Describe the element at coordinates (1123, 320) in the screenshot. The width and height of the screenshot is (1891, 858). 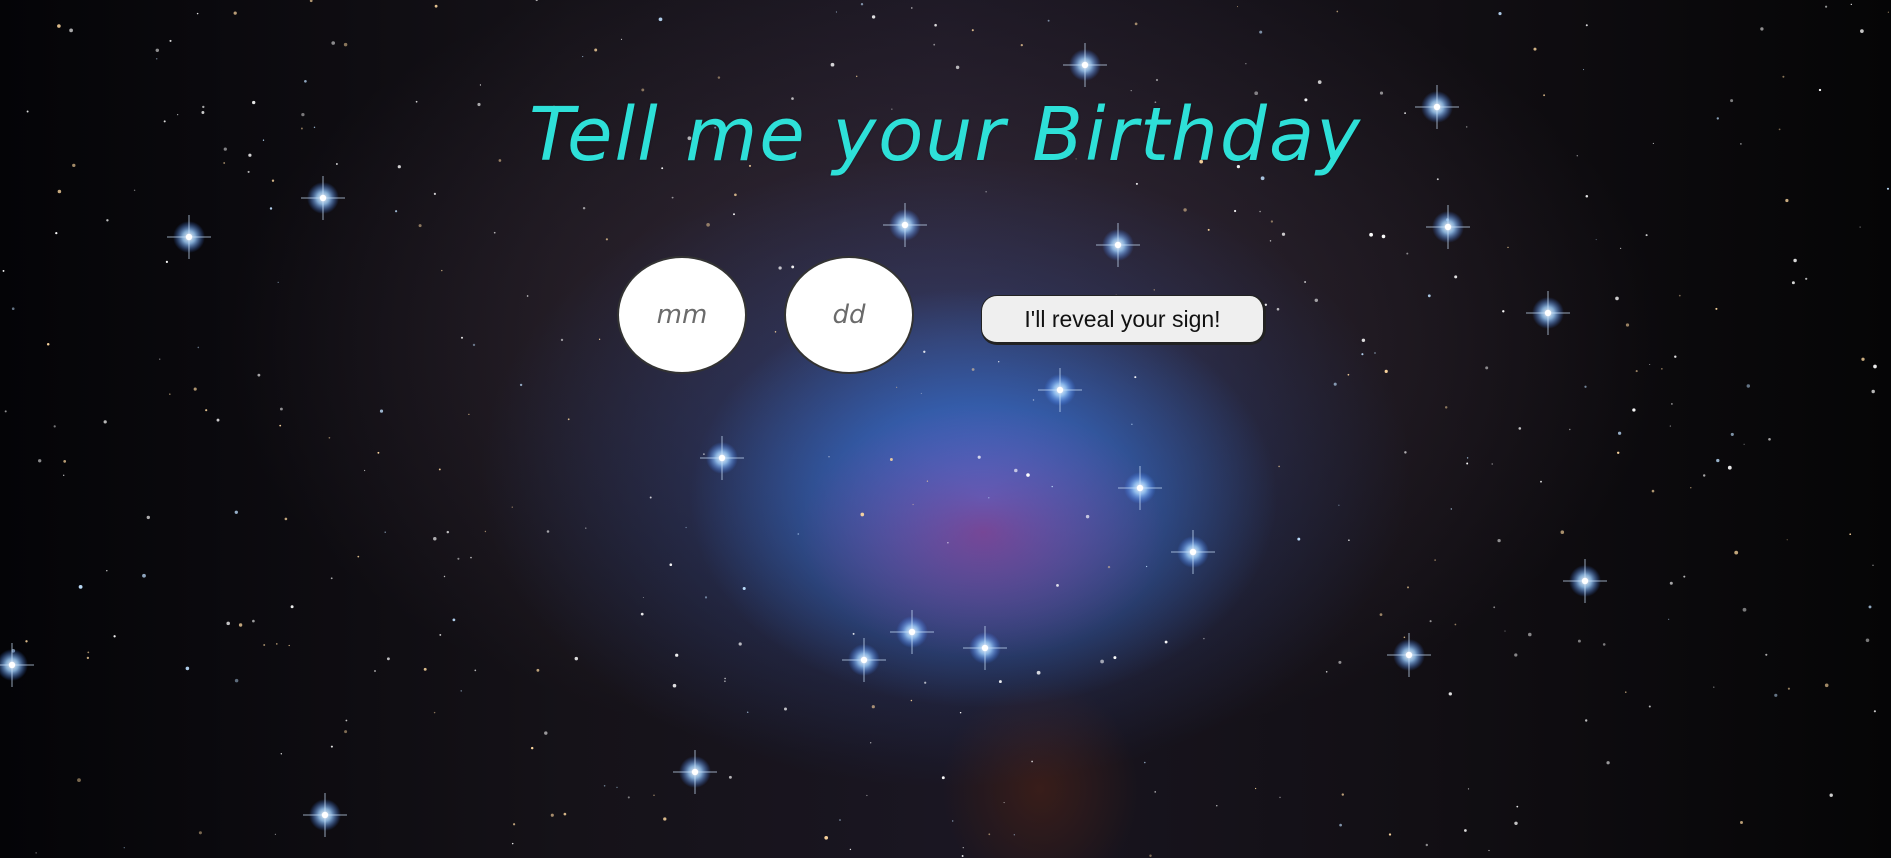
I see `reveal-sign-button: I'll reveal your sign!` at that location.